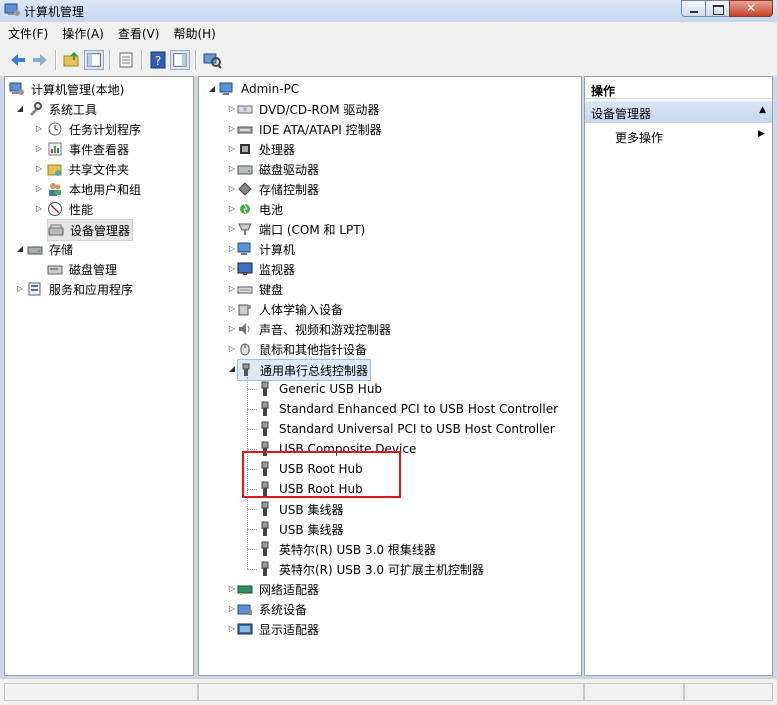 This screenshot has width=777, height=705. I want to click on show-hide-console-tree-icon, so click(94, 60).